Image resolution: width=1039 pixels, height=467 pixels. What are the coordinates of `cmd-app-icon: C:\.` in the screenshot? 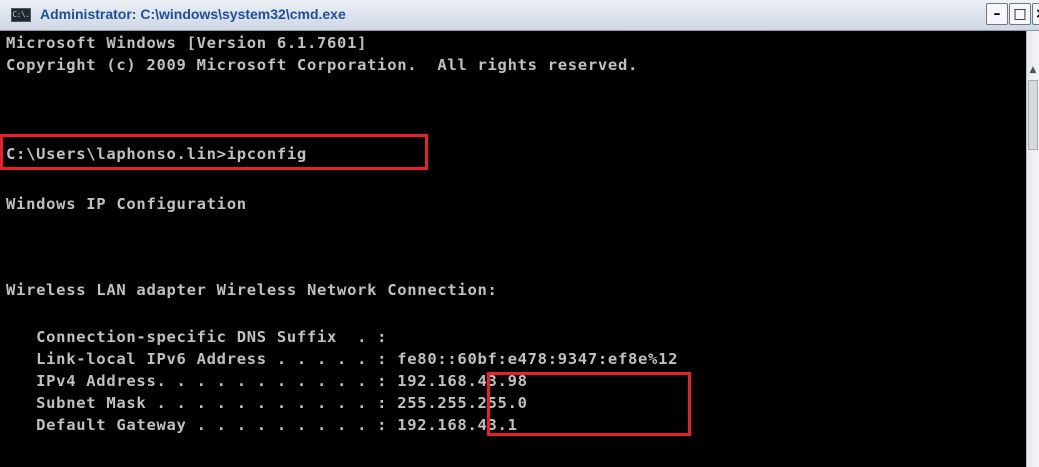 It's located at (21, 15).